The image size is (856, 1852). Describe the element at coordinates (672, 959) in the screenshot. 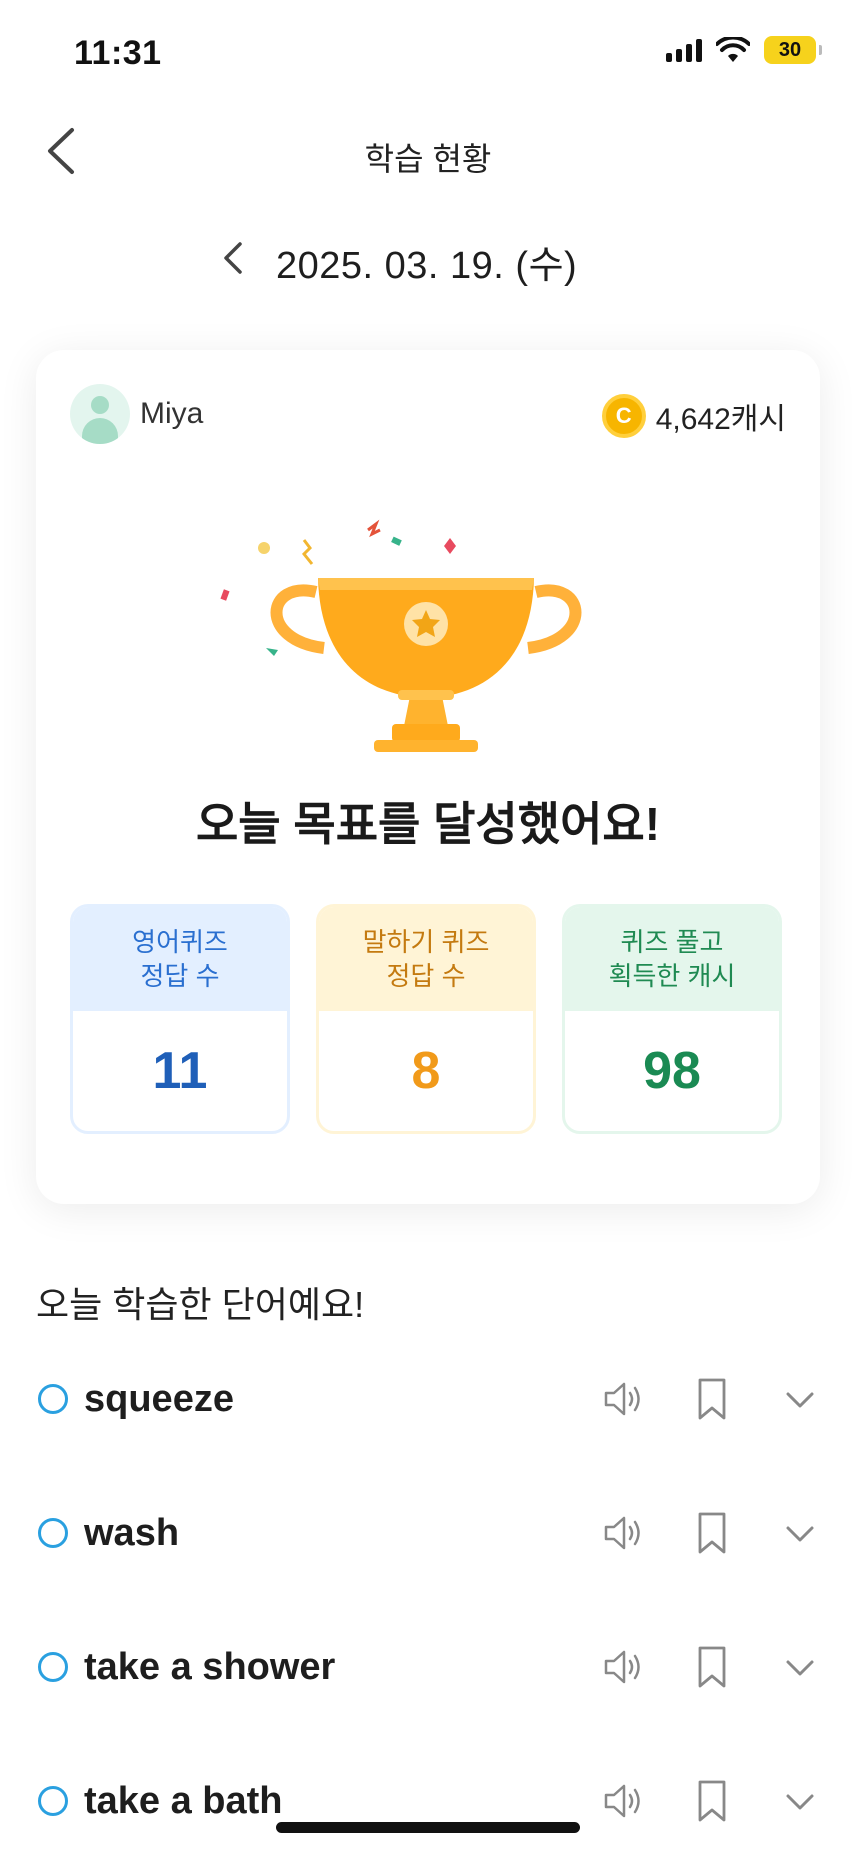

I see `stat-label: 퀴즈 풀고 획득한 캐시` at that location.